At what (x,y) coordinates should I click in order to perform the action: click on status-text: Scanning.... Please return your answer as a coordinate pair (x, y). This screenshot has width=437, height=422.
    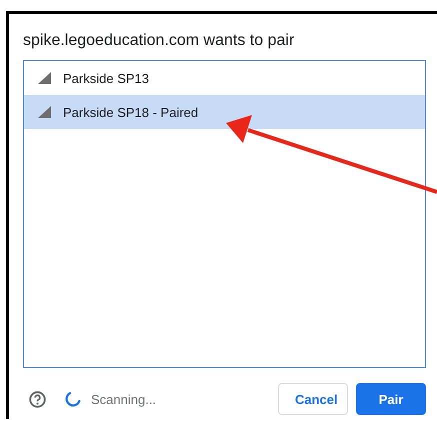
    Looking at the image, I should click on (124, 399).